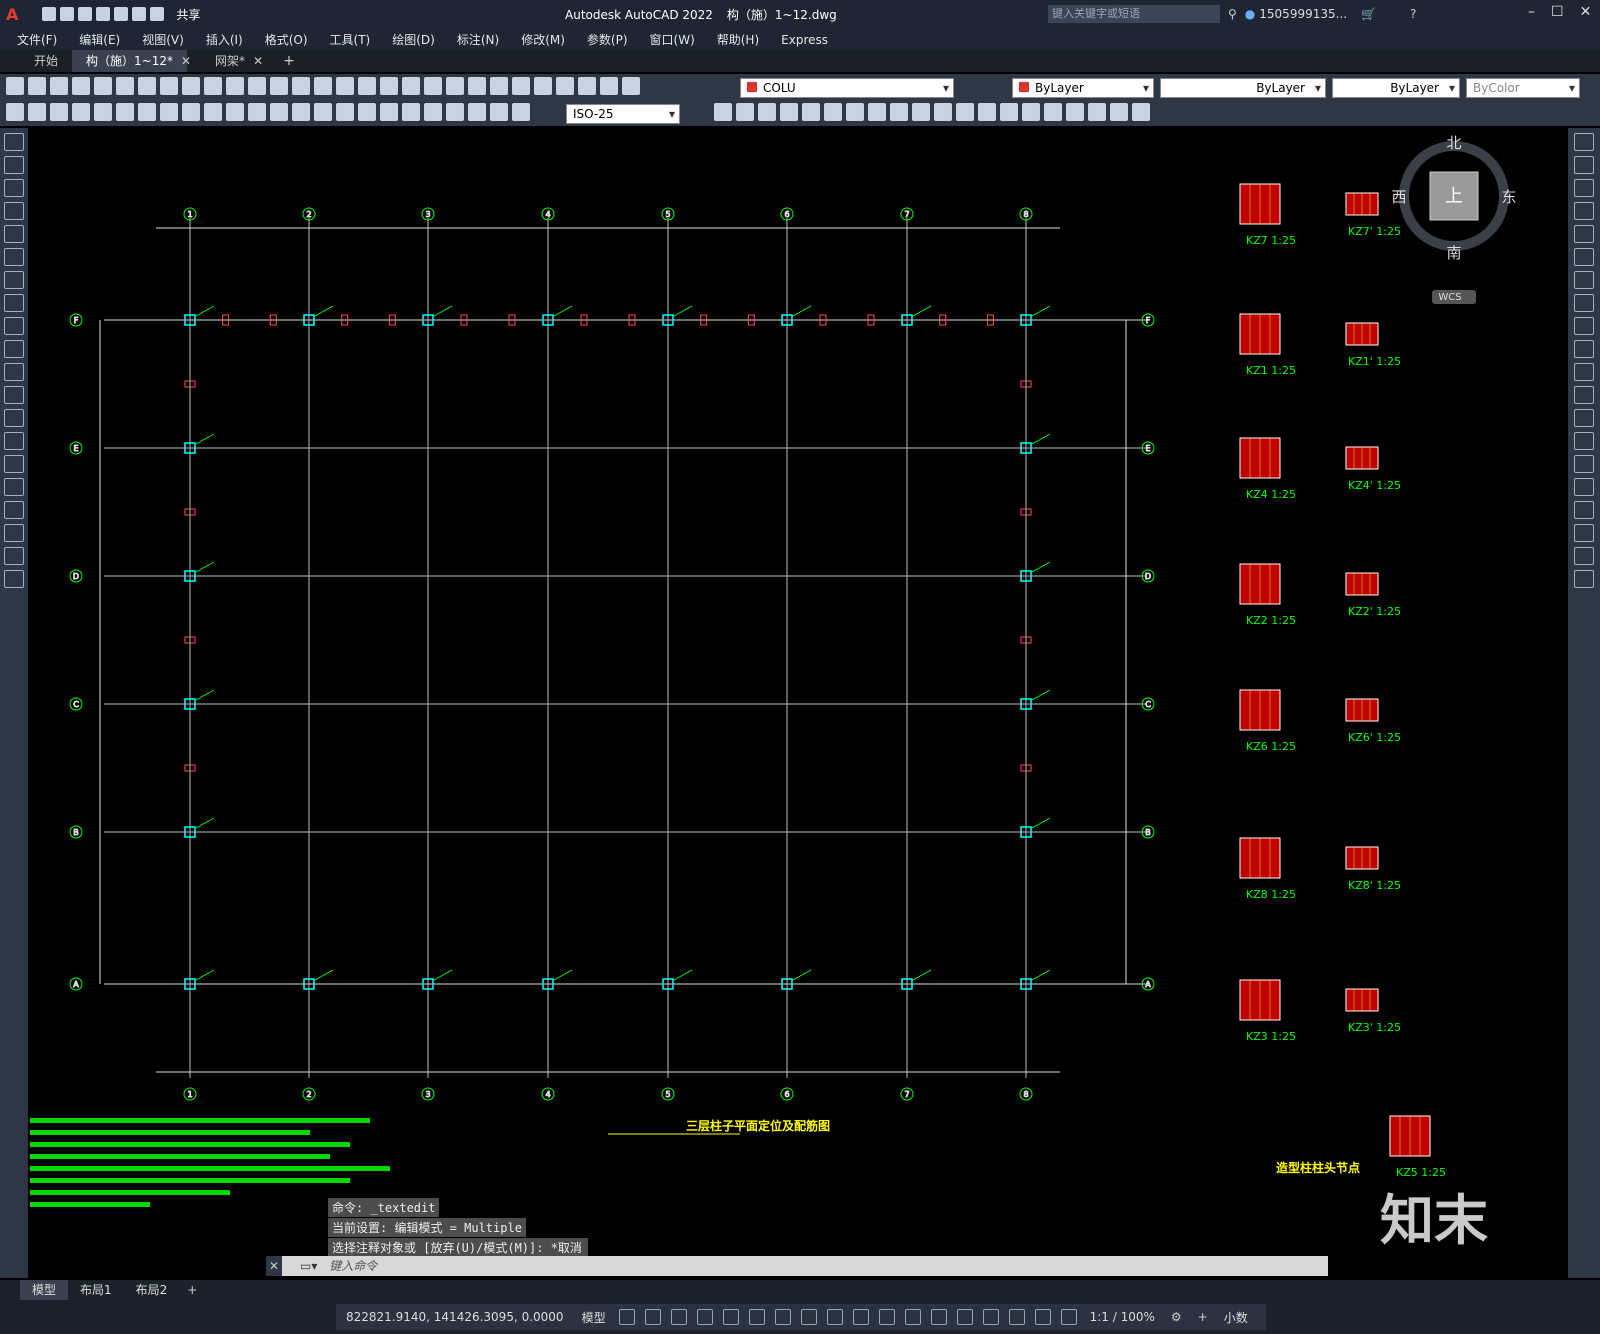  What do you see at coordinates (188, 14) in the screenshot?
I see `share-button: 共享` at bounding box center [188, 14].